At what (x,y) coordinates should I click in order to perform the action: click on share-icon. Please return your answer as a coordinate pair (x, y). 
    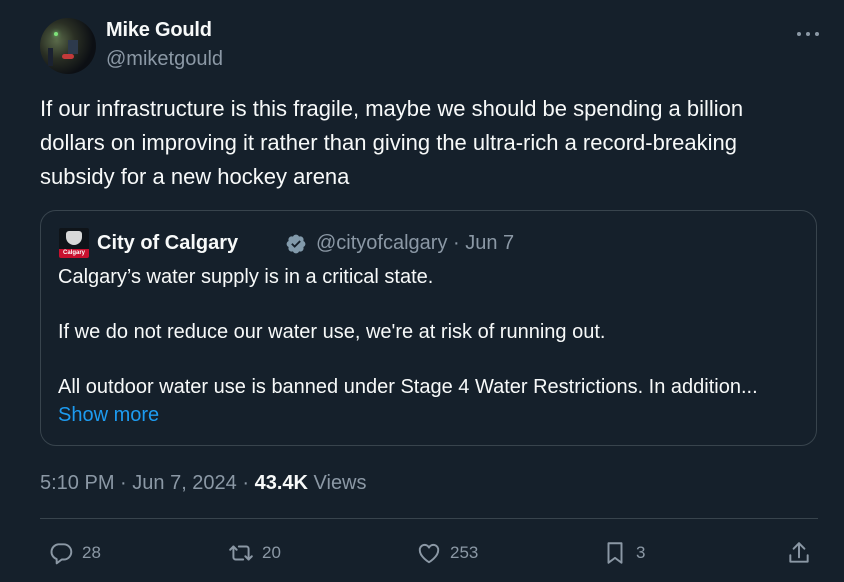
    Looking at the image, I should click on (799, 552).